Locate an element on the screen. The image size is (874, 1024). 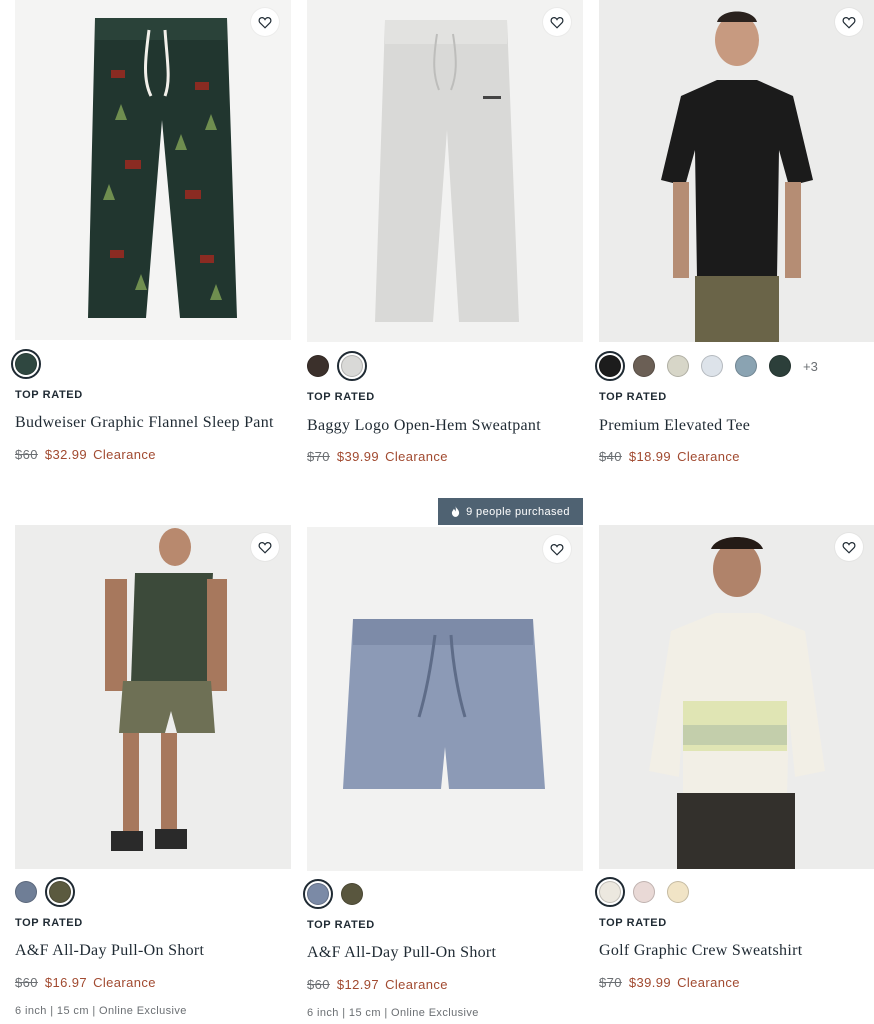
sweatpant-illustration is located at coordinates (447, 171).